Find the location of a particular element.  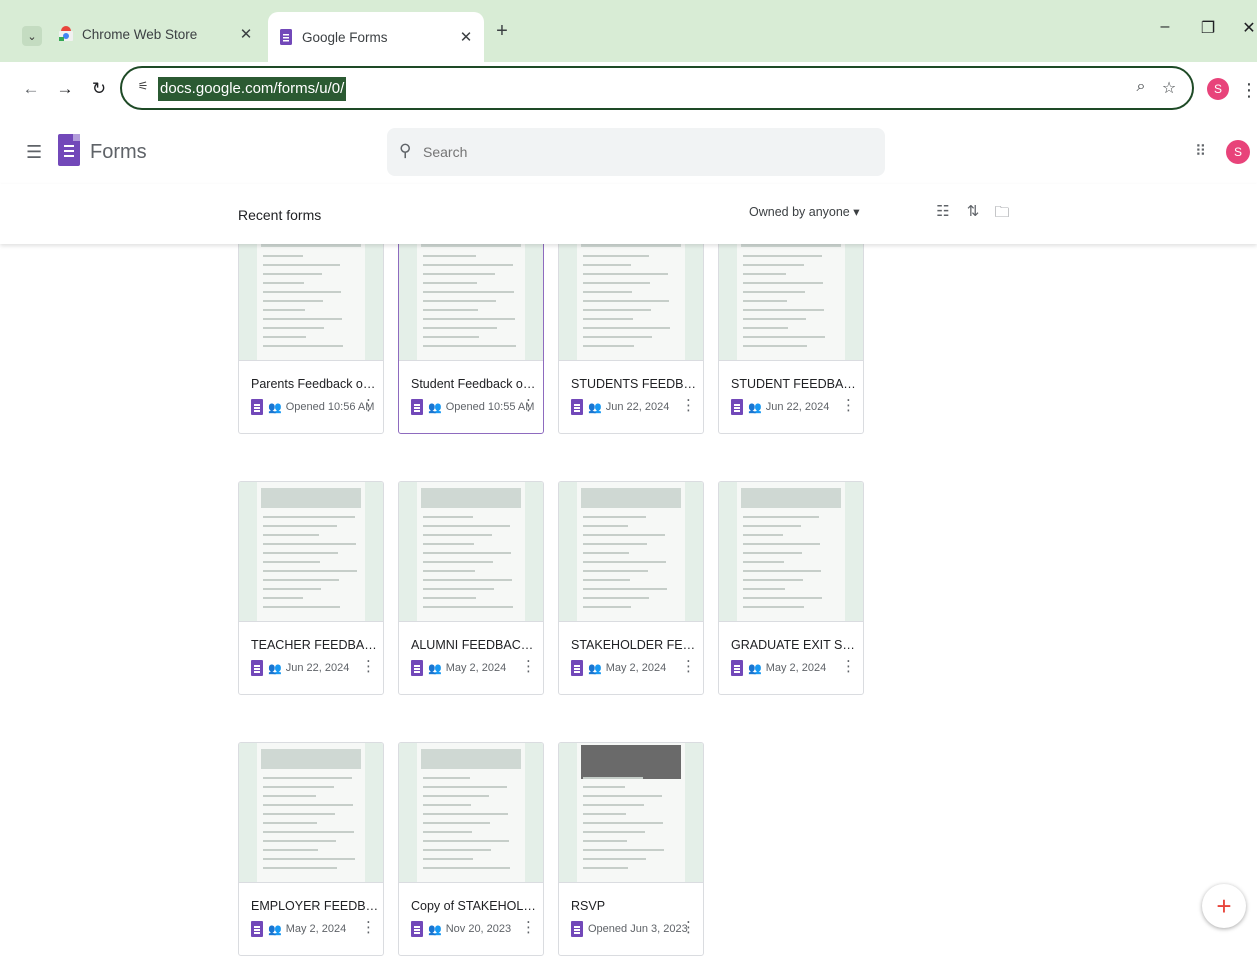

form-date: Opened Jun 3, 2023 is located at coordinates (638, 929).